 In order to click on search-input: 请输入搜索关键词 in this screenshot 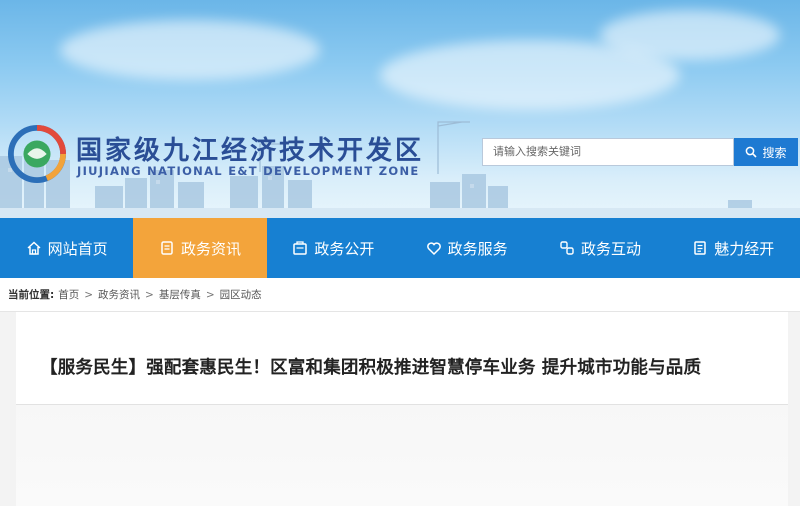, I will do `click(608, 152)`.